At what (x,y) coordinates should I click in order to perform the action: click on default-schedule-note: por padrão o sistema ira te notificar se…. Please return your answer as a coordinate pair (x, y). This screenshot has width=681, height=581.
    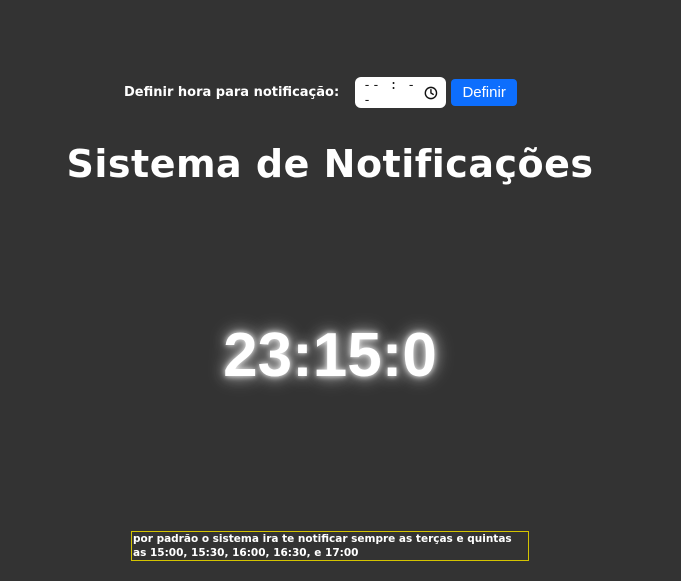
    Looking at the image, I should click on (330, 546).